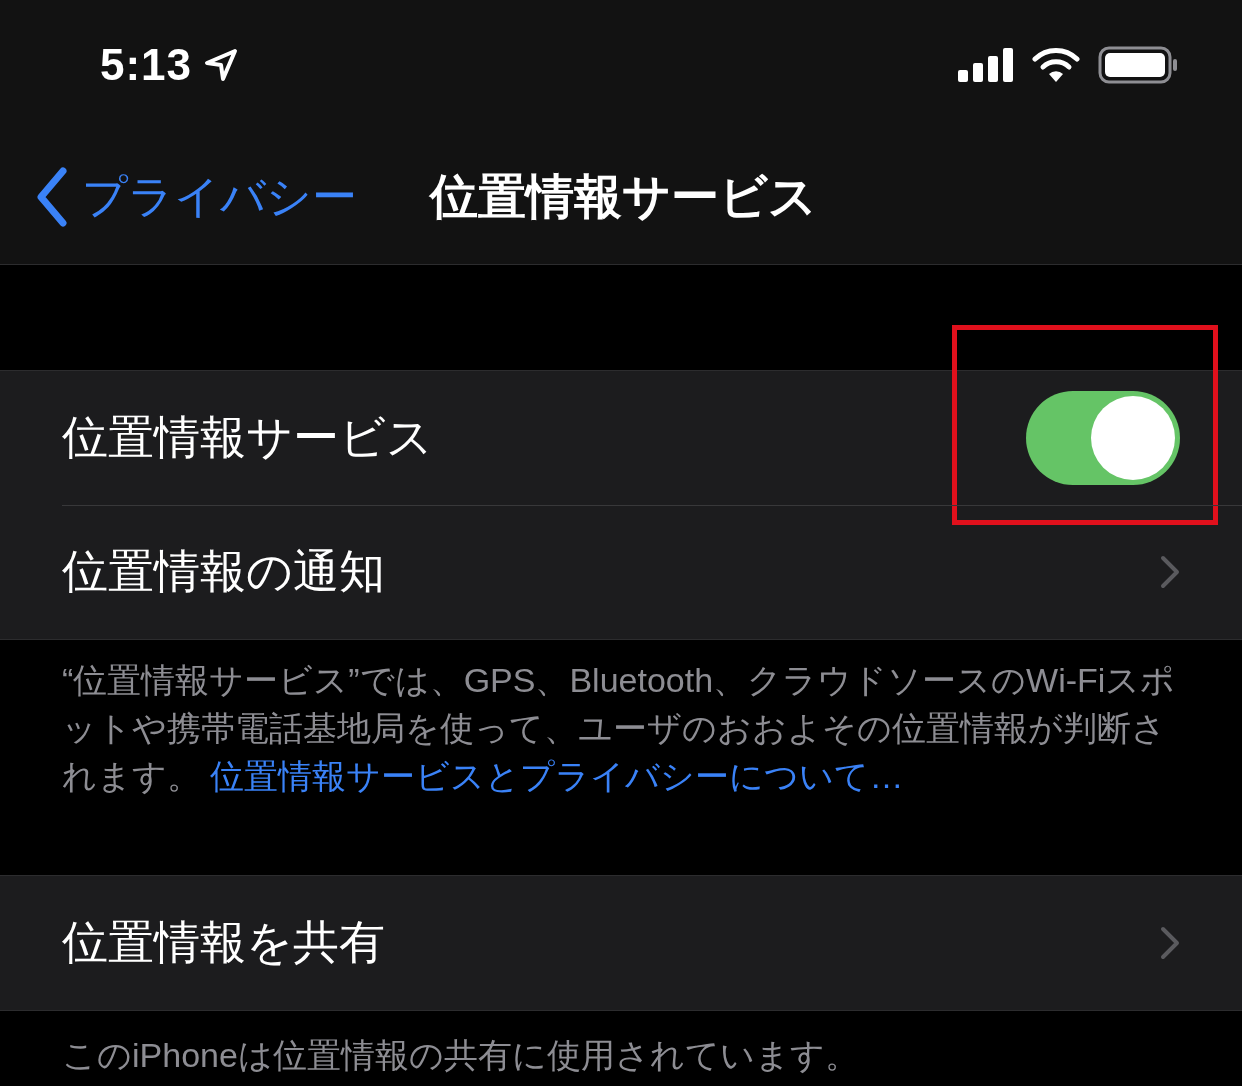  Describe the element at coordinates (52, 197) in the screenshot. I see `back-chevron-icon` at that location.